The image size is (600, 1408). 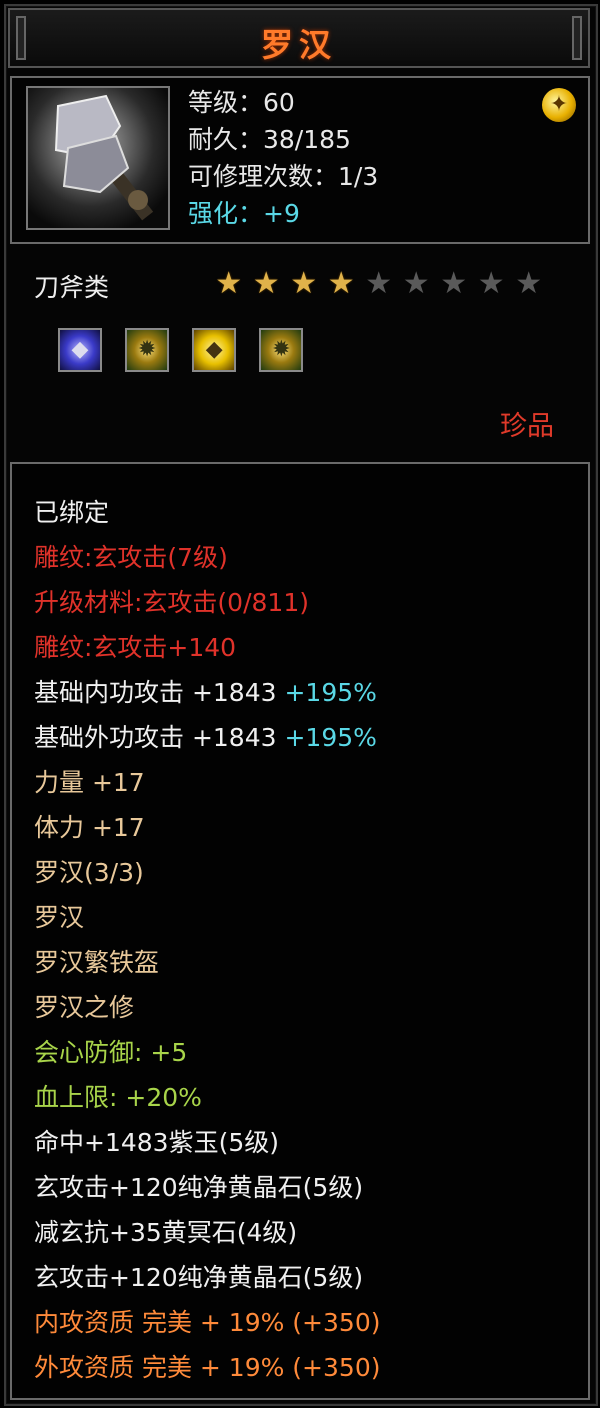 What do you see at coordinates (166, 1232) in the screenshot?
I see `attribute-text: 减玄抗+35黄冥石(4级)` at bounding box center [166, 1232].